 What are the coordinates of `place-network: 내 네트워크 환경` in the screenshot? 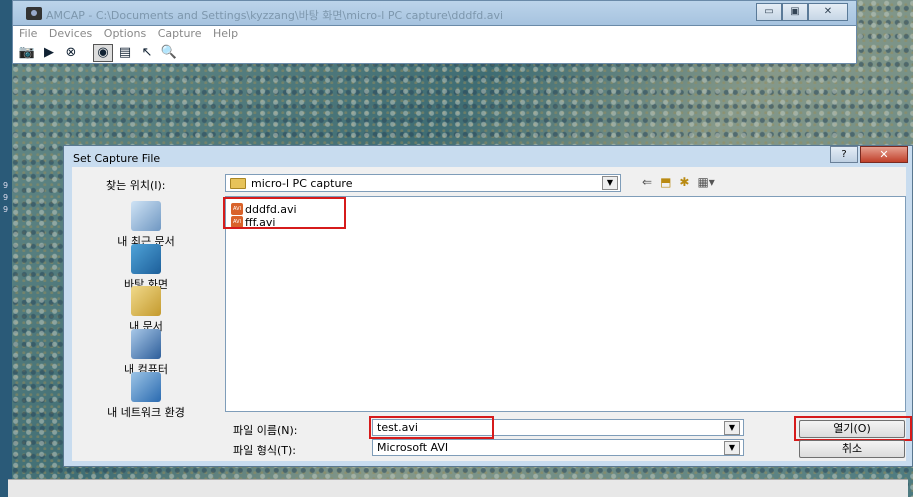 It's located at (146, 396).